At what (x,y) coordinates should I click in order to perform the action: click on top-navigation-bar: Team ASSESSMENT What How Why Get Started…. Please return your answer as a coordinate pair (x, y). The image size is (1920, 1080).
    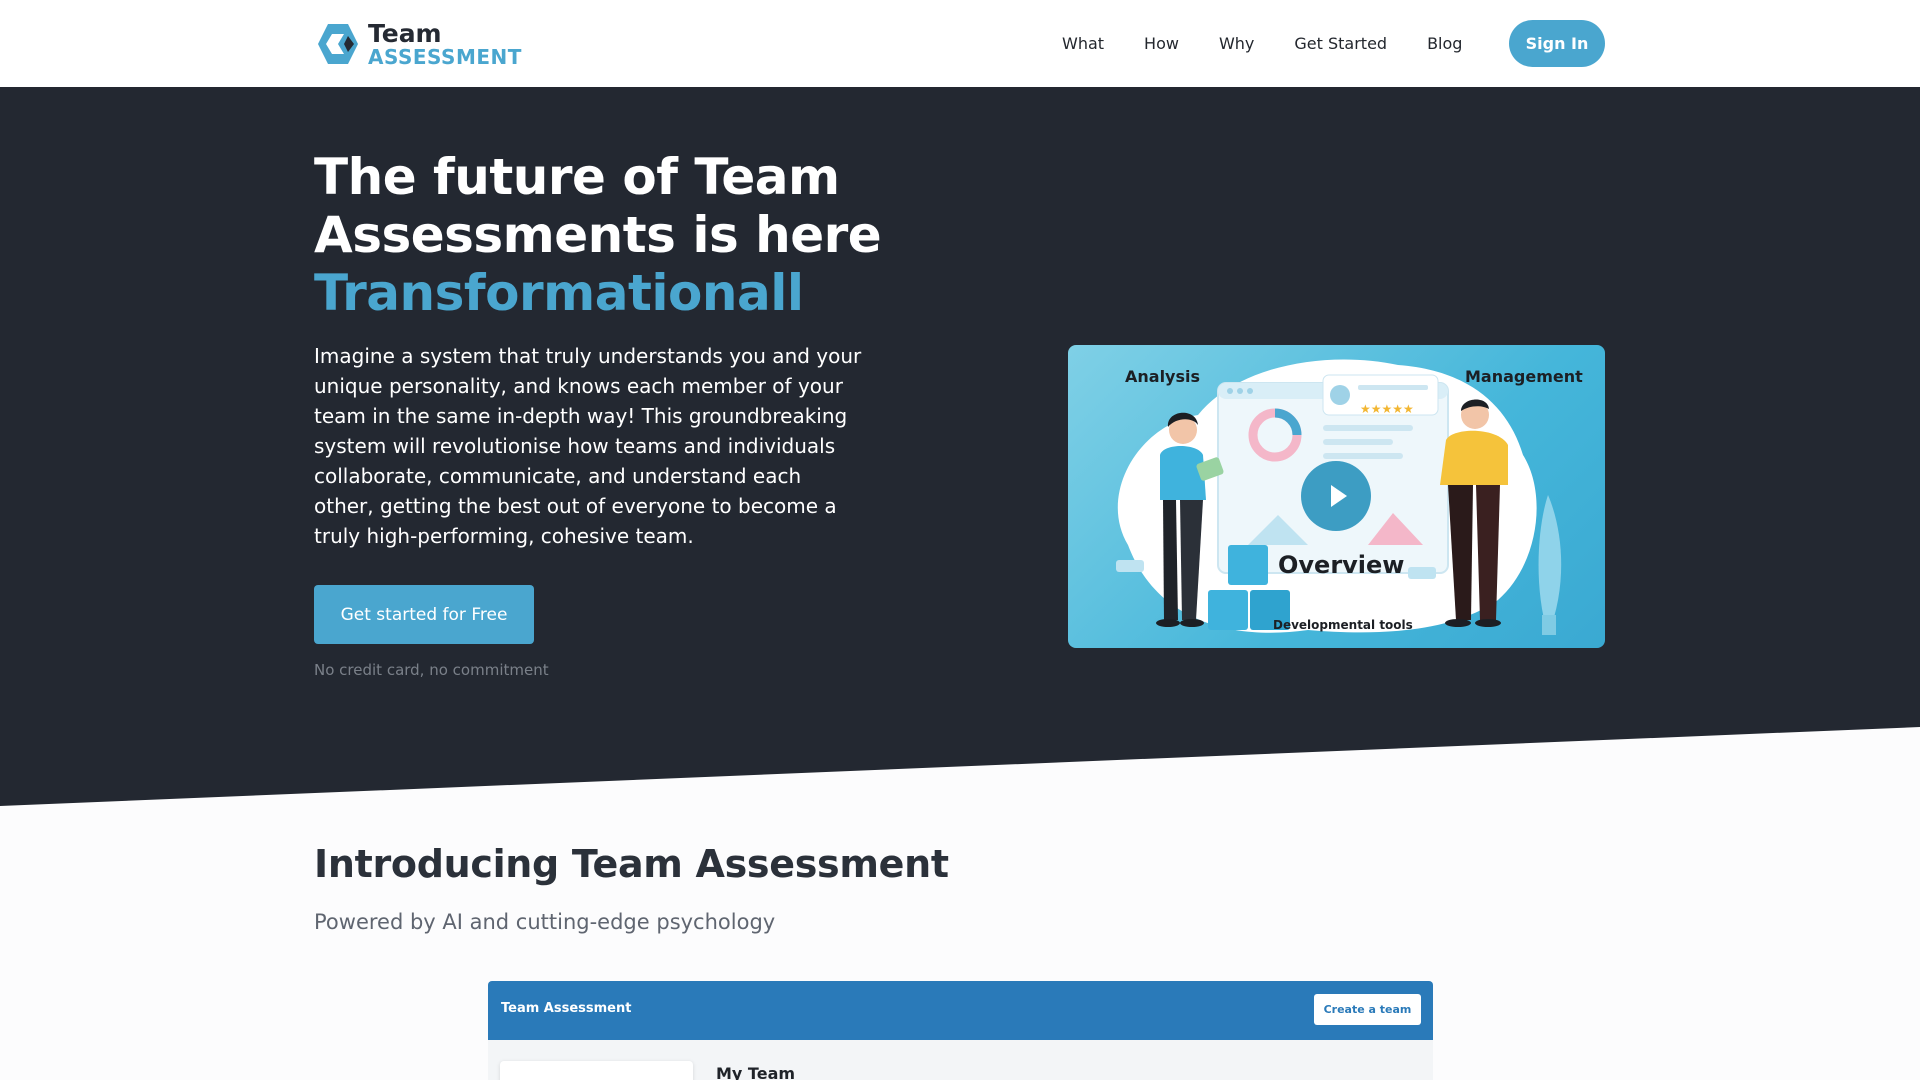
    Looking at the image, I should click on (960, 43).